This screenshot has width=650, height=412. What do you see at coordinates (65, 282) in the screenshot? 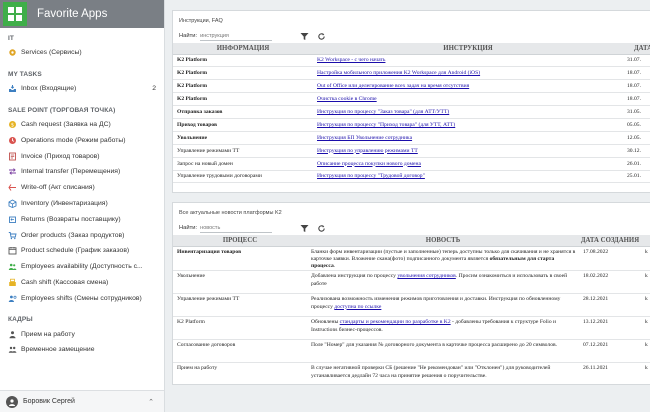
I see `sidebar-item-label: Cash shift (Кассовая смена)` at bounding box center [65, 282].